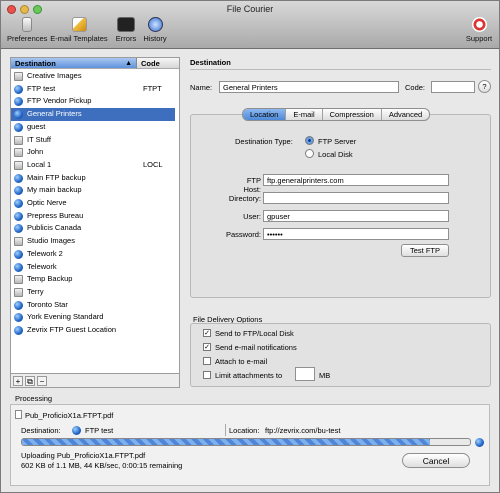 The image size is (500, 493). I want to click on directory-field, so click(356, 198).